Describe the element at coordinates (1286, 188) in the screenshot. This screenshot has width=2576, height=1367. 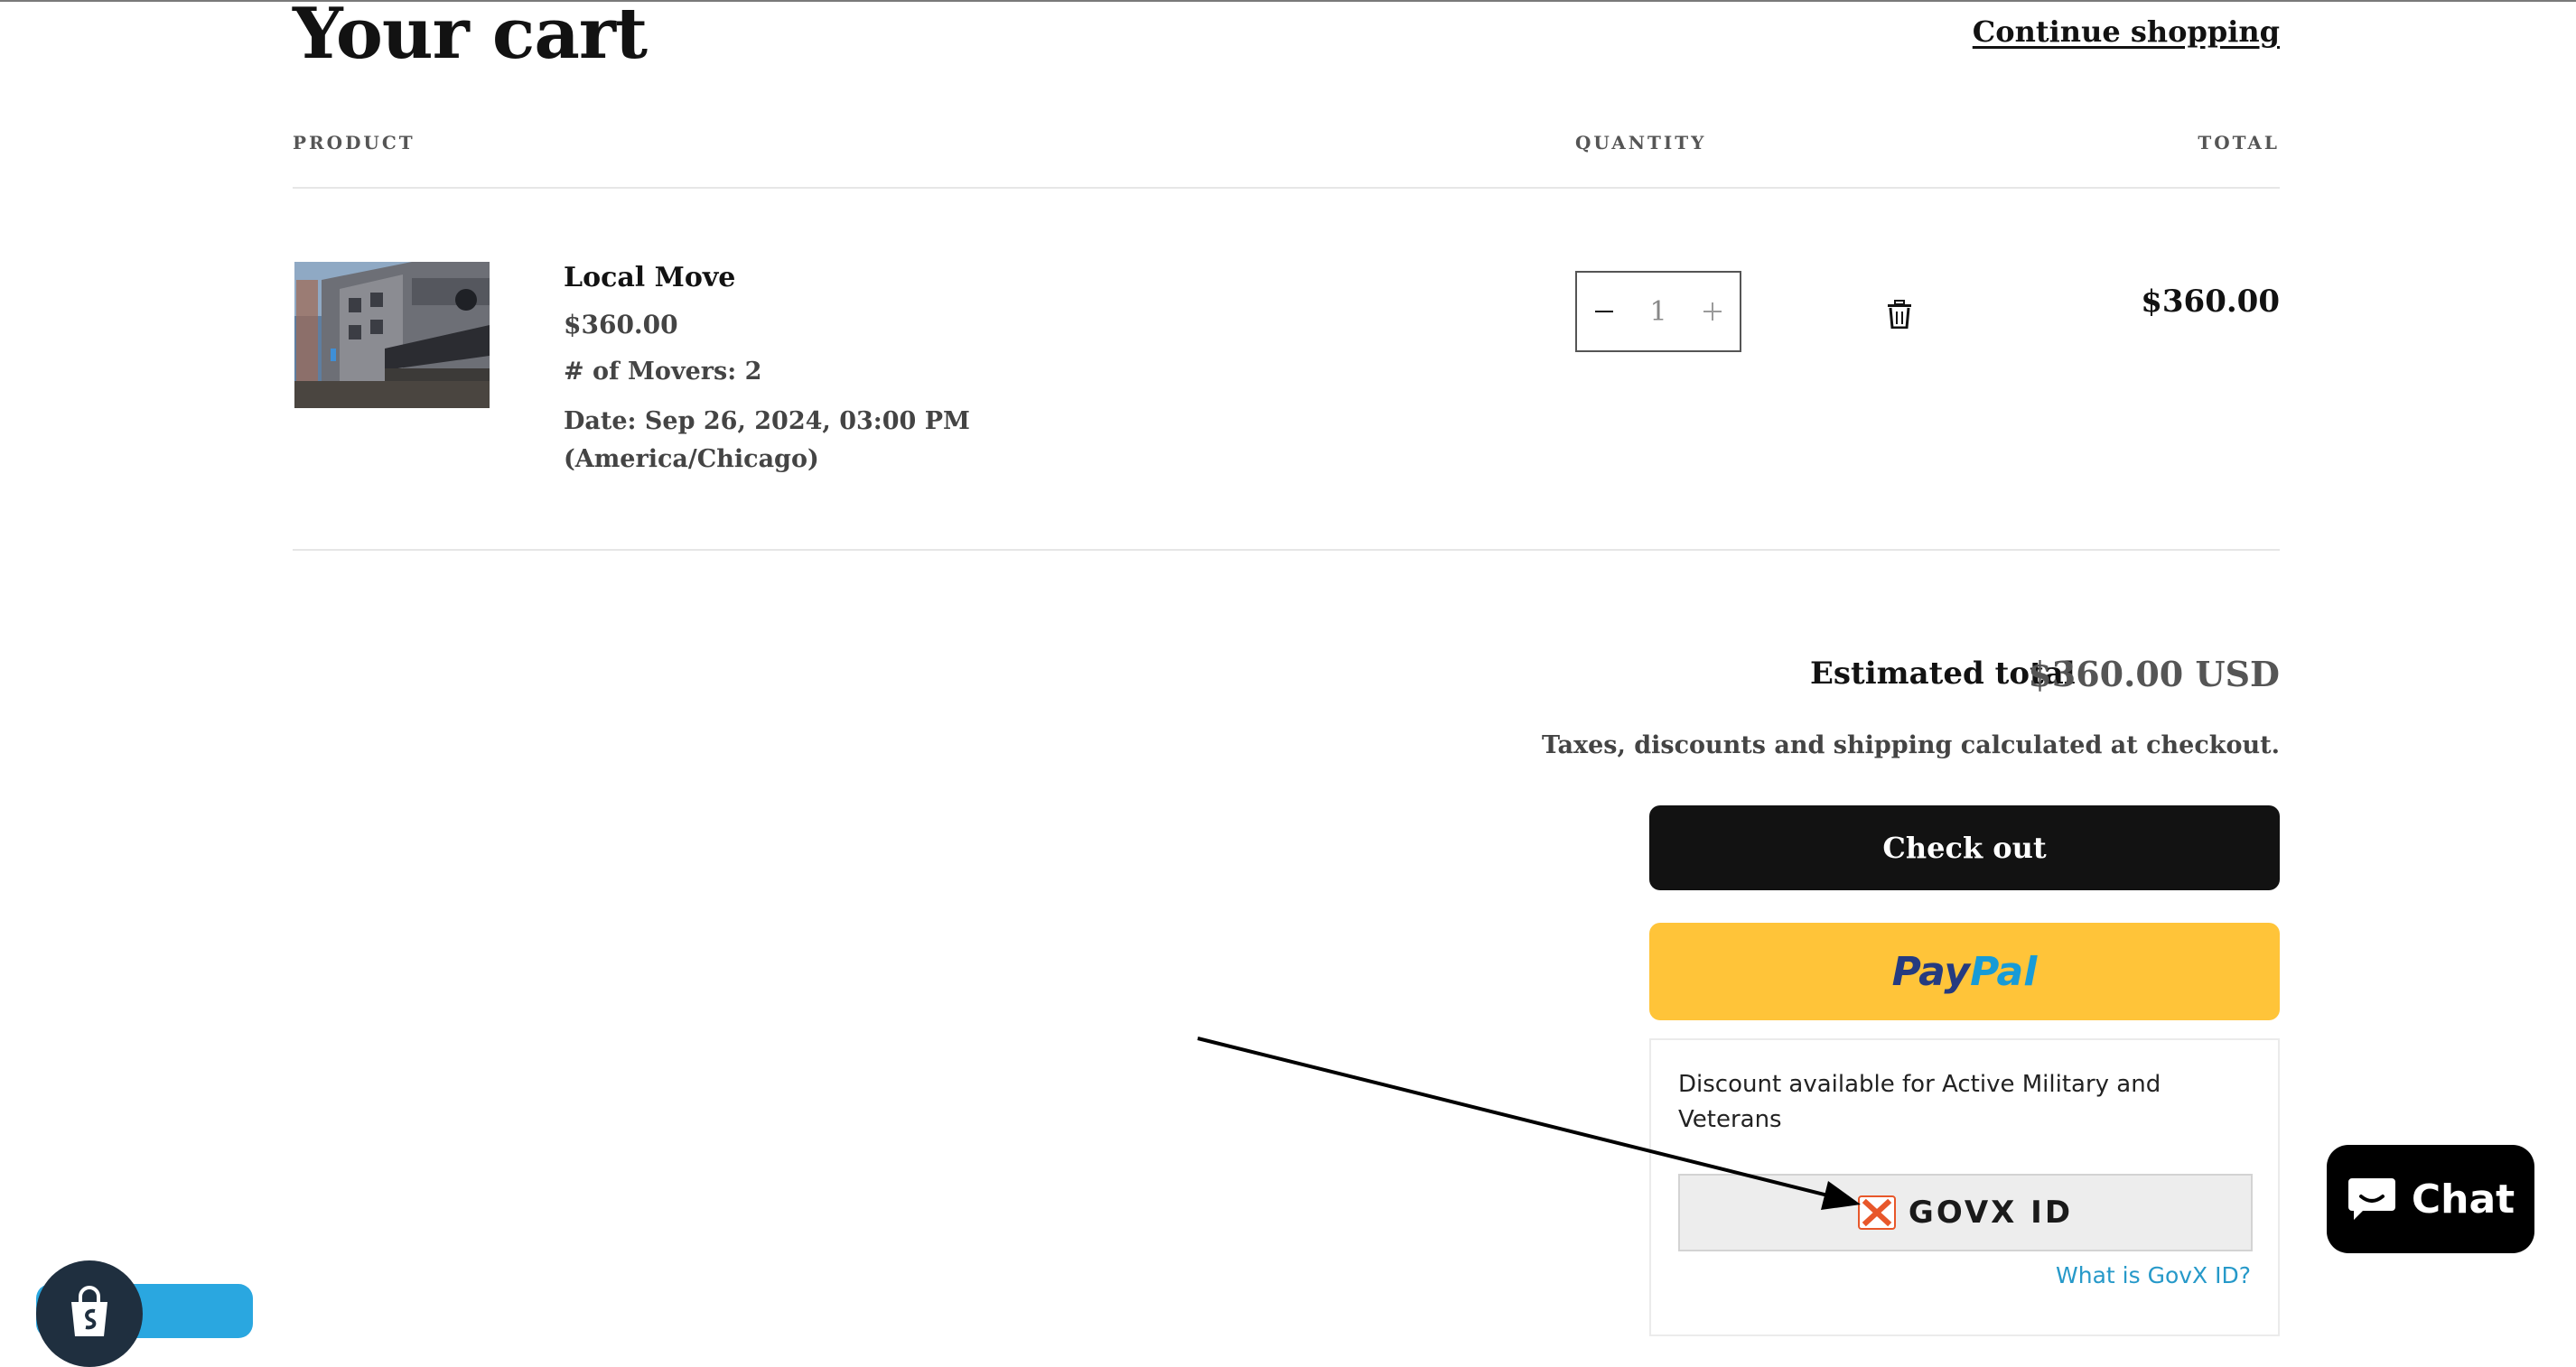
I see `header-divider` at that location.